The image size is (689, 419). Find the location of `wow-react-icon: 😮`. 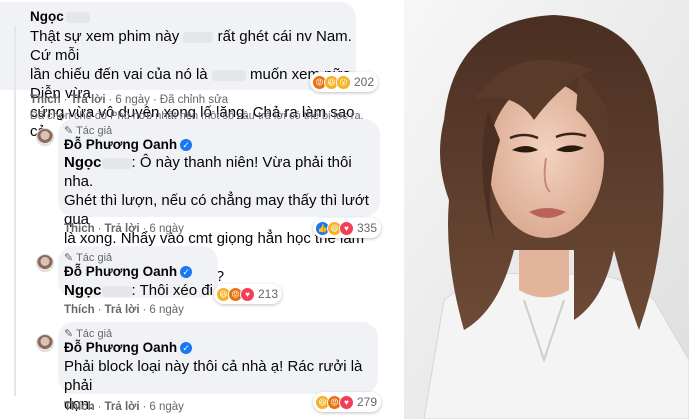

wow-react-icon: 😮 is located at coordinates (343, 82).